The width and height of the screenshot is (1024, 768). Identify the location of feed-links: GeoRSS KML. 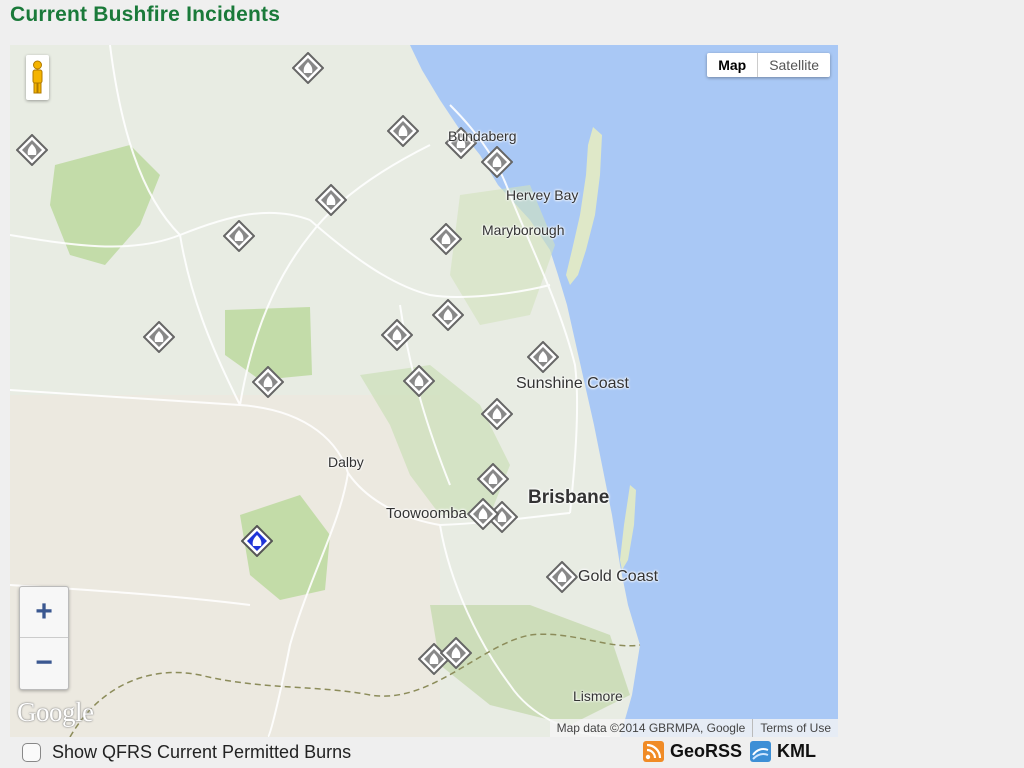
(729, 751).